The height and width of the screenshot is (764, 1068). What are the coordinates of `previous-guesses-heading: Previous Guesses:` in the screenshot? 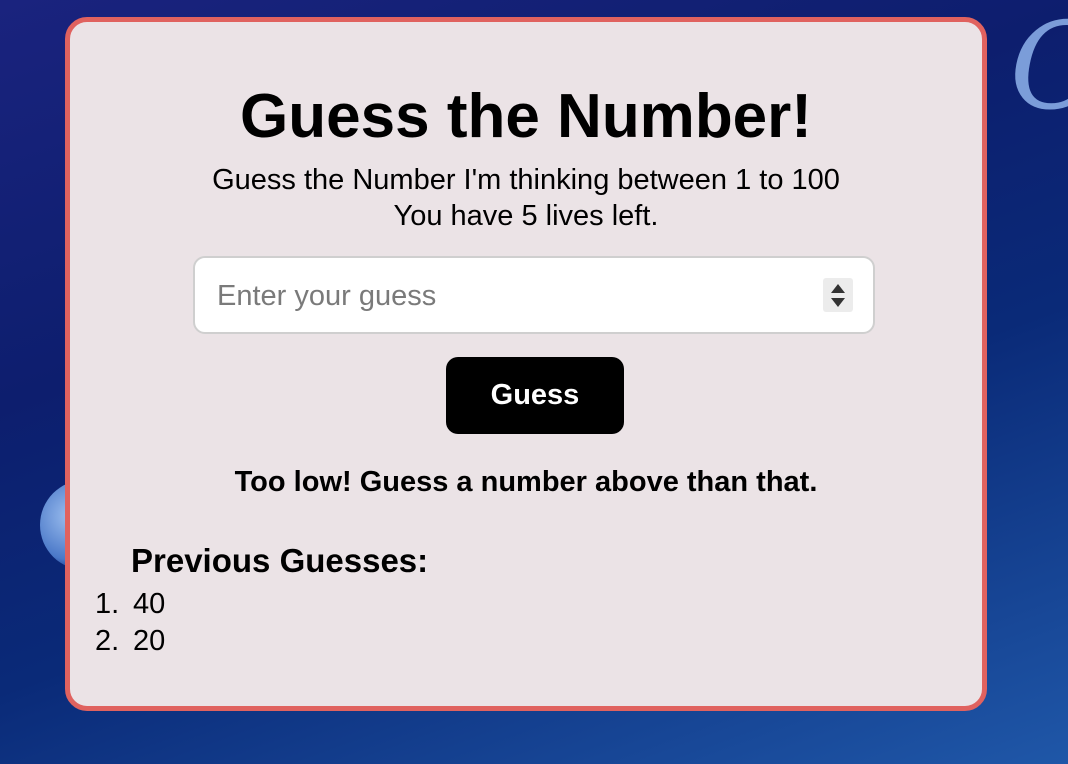 It's located at (280, 560).